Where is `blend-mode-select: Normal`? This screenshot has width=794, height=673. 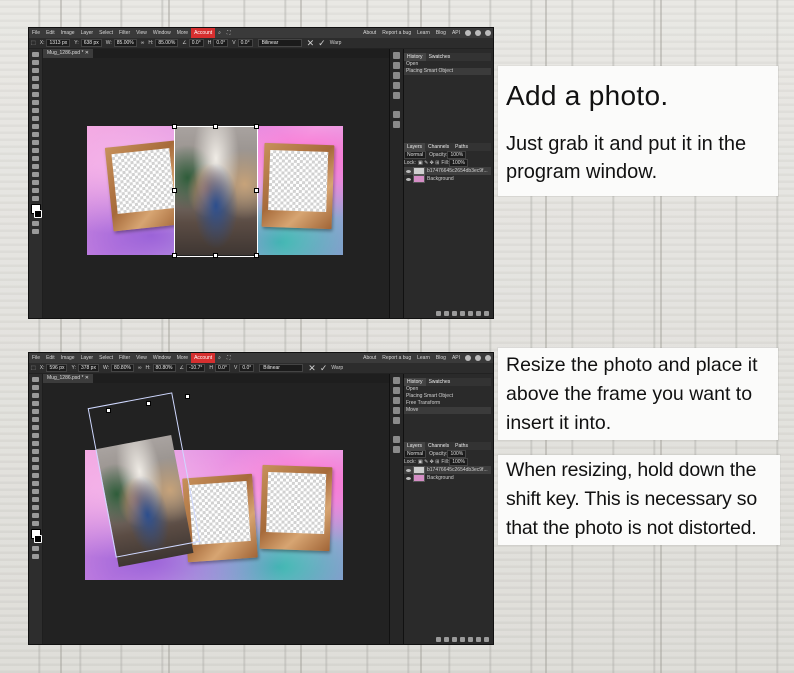
blend-mode-select: Normal is located at coordinates (415, 454).